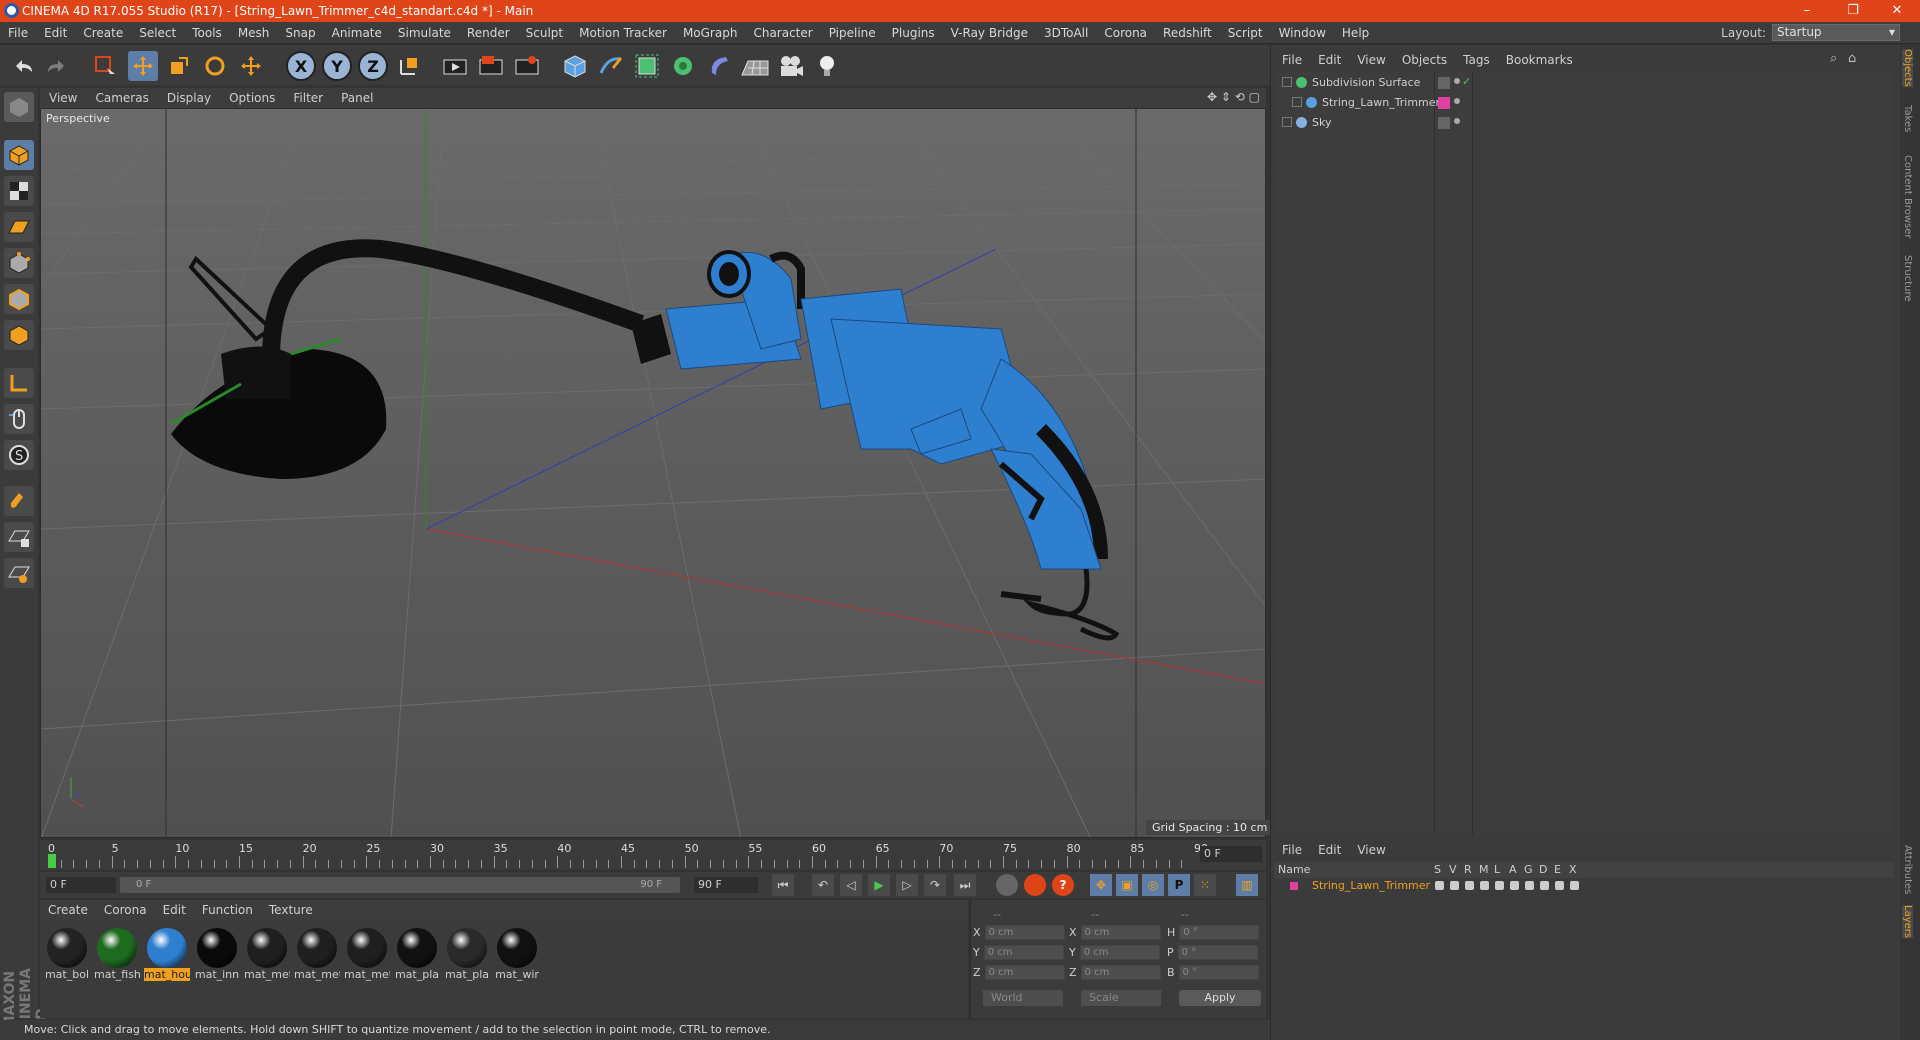 The height and width of the screenshot is (1040, 1920). Describe the element at coordinates (143, 66) in the screenshot. I see `move-tool-icon` at that location.